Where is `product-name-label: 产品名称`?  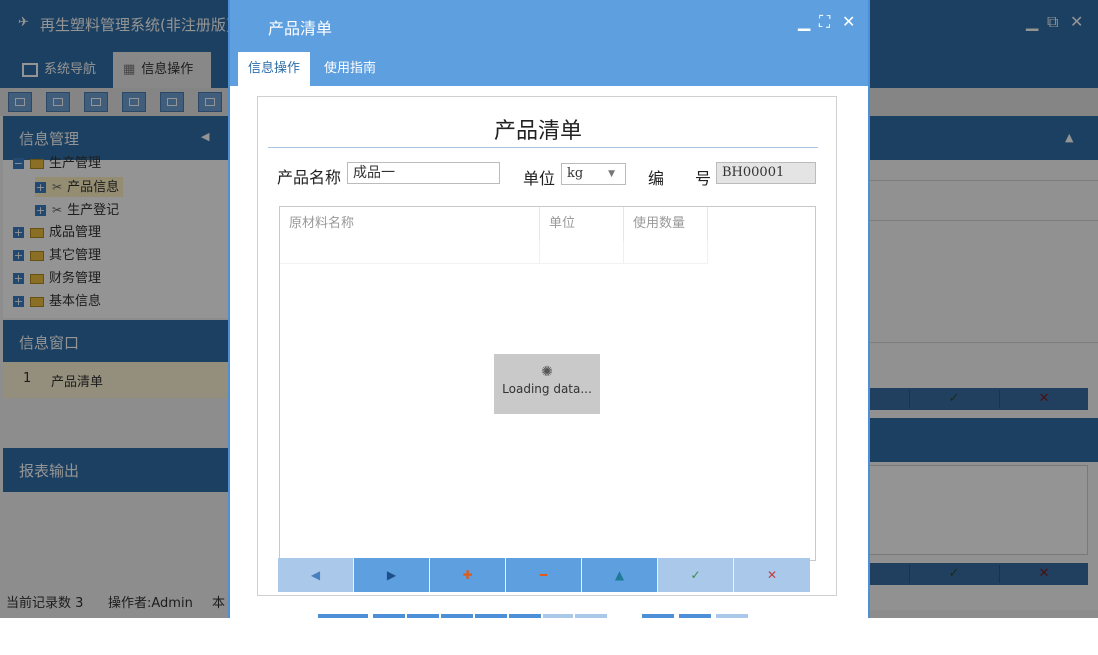
product-name-label: 产品名称 is located at coordinates (309, 177).